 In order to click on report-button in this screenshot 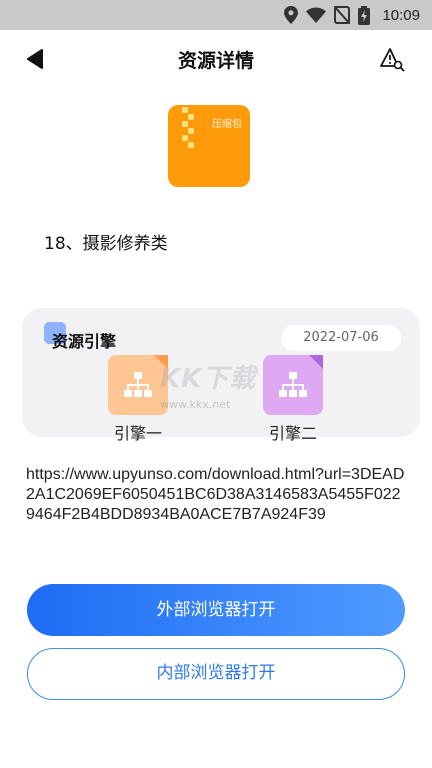, I will do `click(393, 60)`.